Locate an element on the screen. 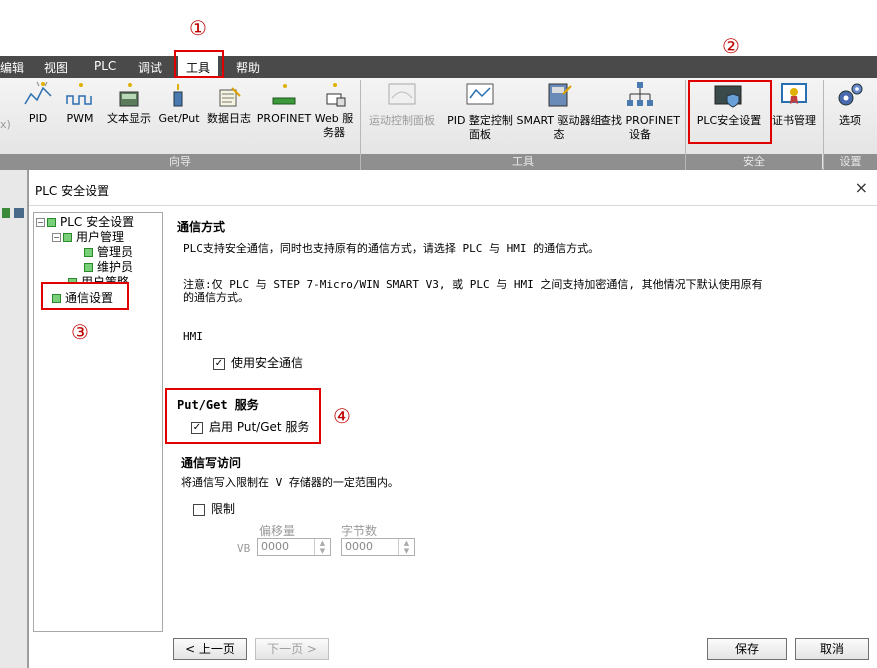  prev-page-button: < 上一页 is located at coordinates (210, 649).